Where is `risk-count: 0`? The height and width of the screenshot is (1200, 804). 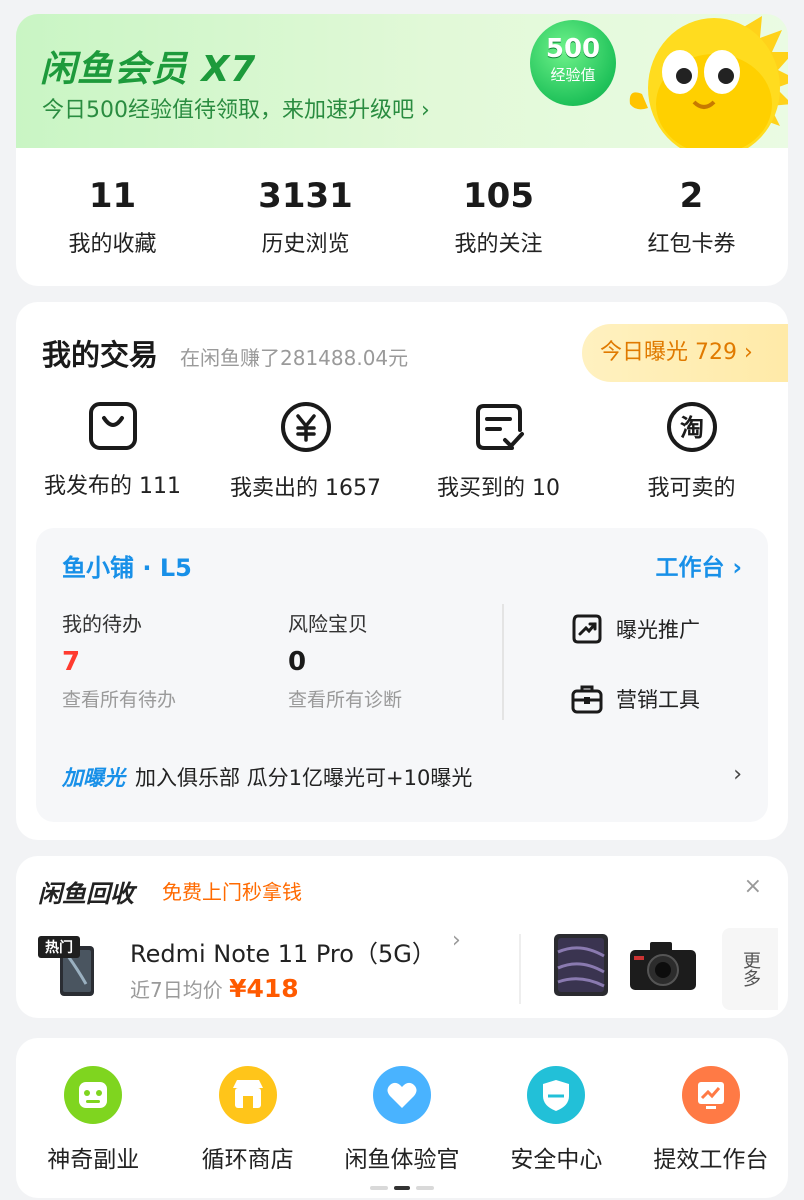
risk-count: 0 is located at coordinates (297, 662).